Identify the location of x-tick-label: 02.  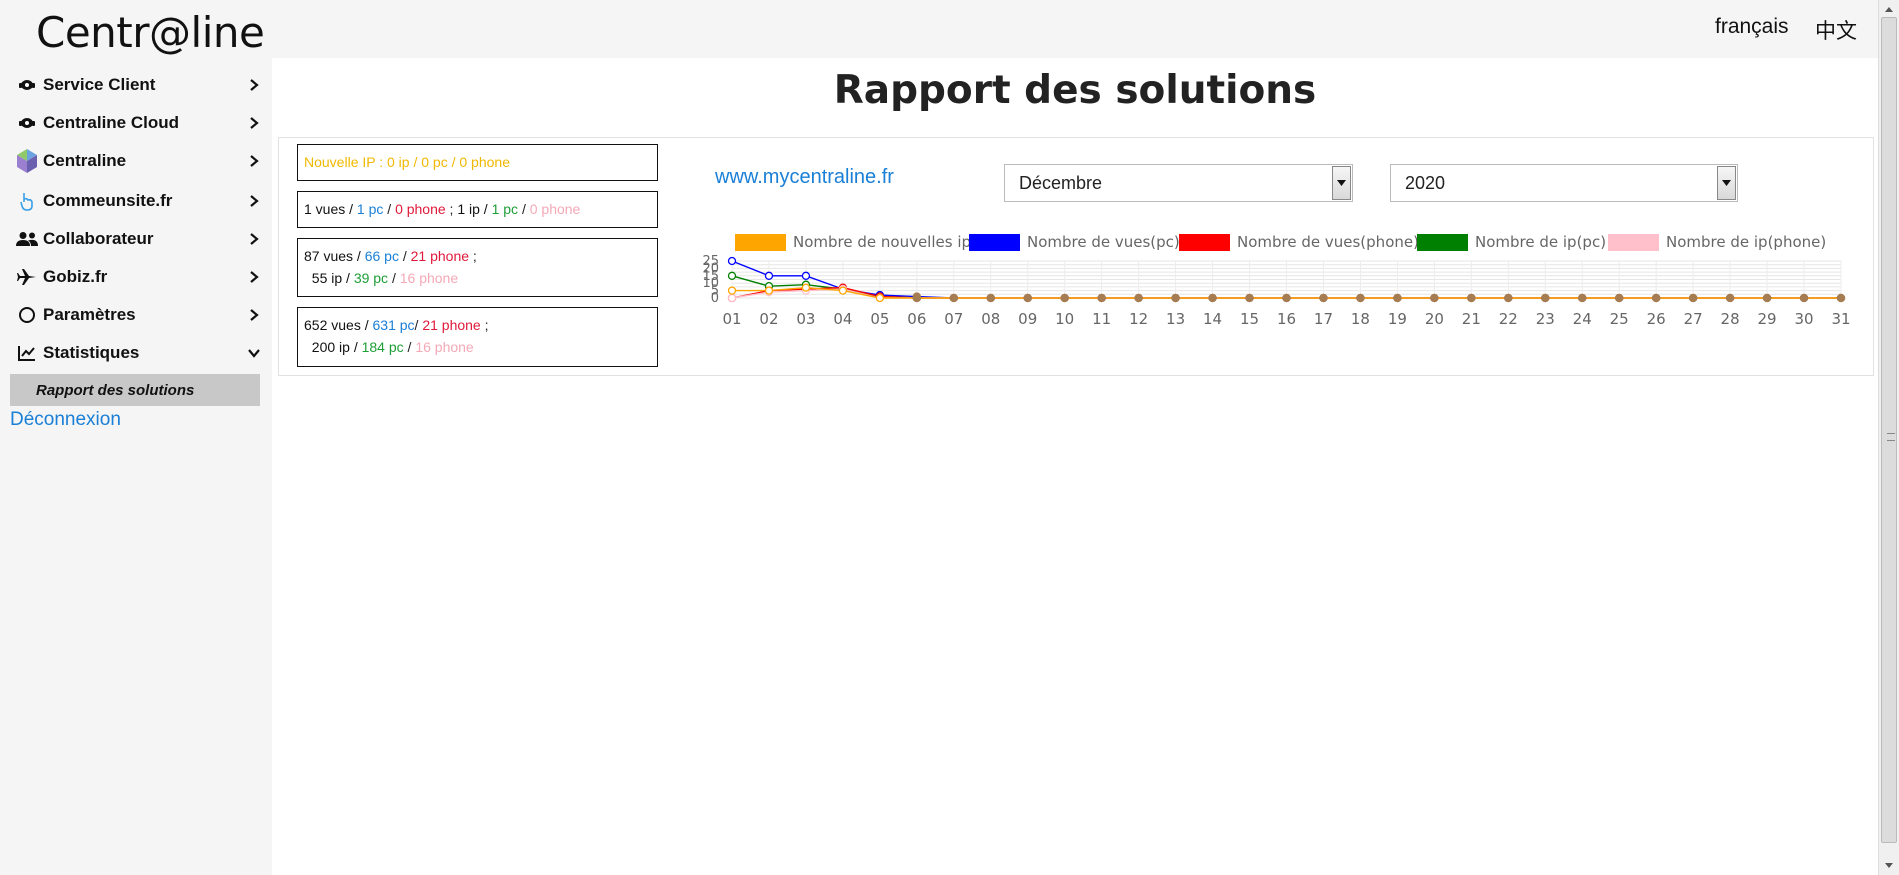
(768, 319).